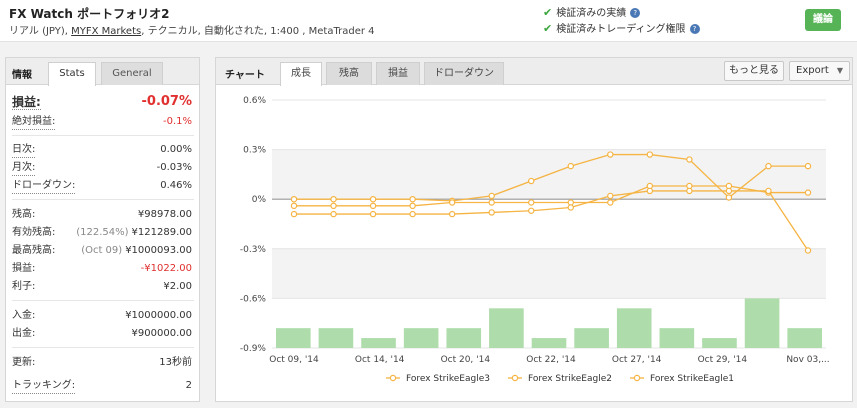 This screenshot has width=857, height=408. Describe the element at coordinates (102, 215) in the screenshot. I see `stat-balance: 残高: ¥98978.00` at that location.